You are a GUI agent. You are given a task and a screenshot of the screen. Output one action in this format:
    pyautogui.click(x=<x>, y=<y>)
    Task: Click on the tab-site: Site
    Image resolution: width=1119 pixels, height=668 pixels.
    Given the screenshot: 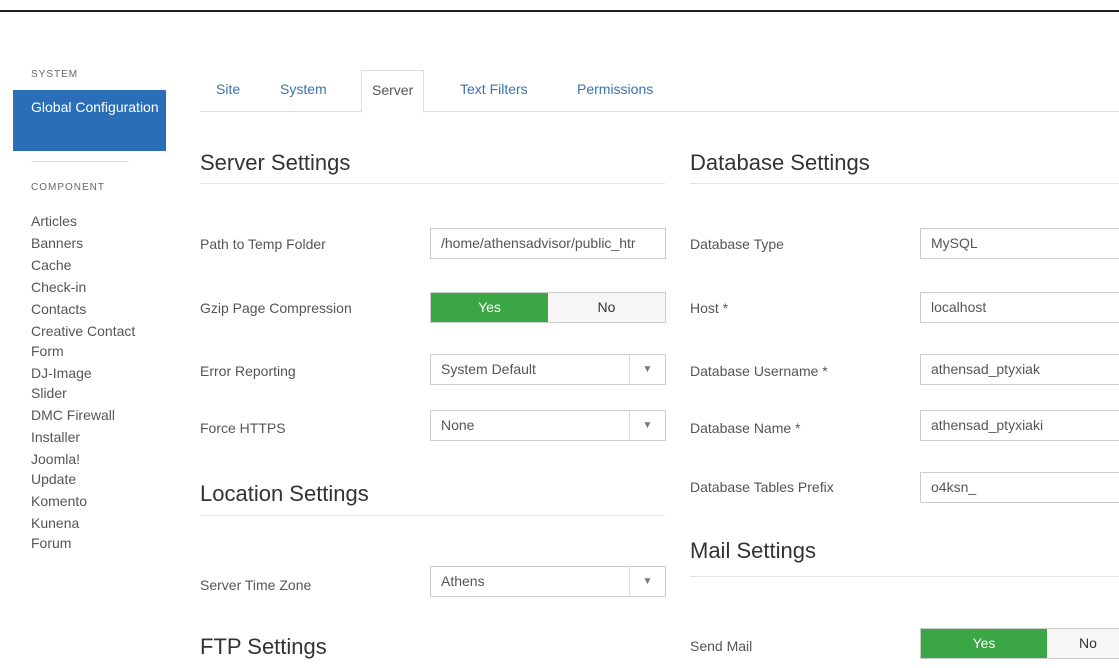 What is the action you would take?
    pyautogui.click(x=228, y=91)
    